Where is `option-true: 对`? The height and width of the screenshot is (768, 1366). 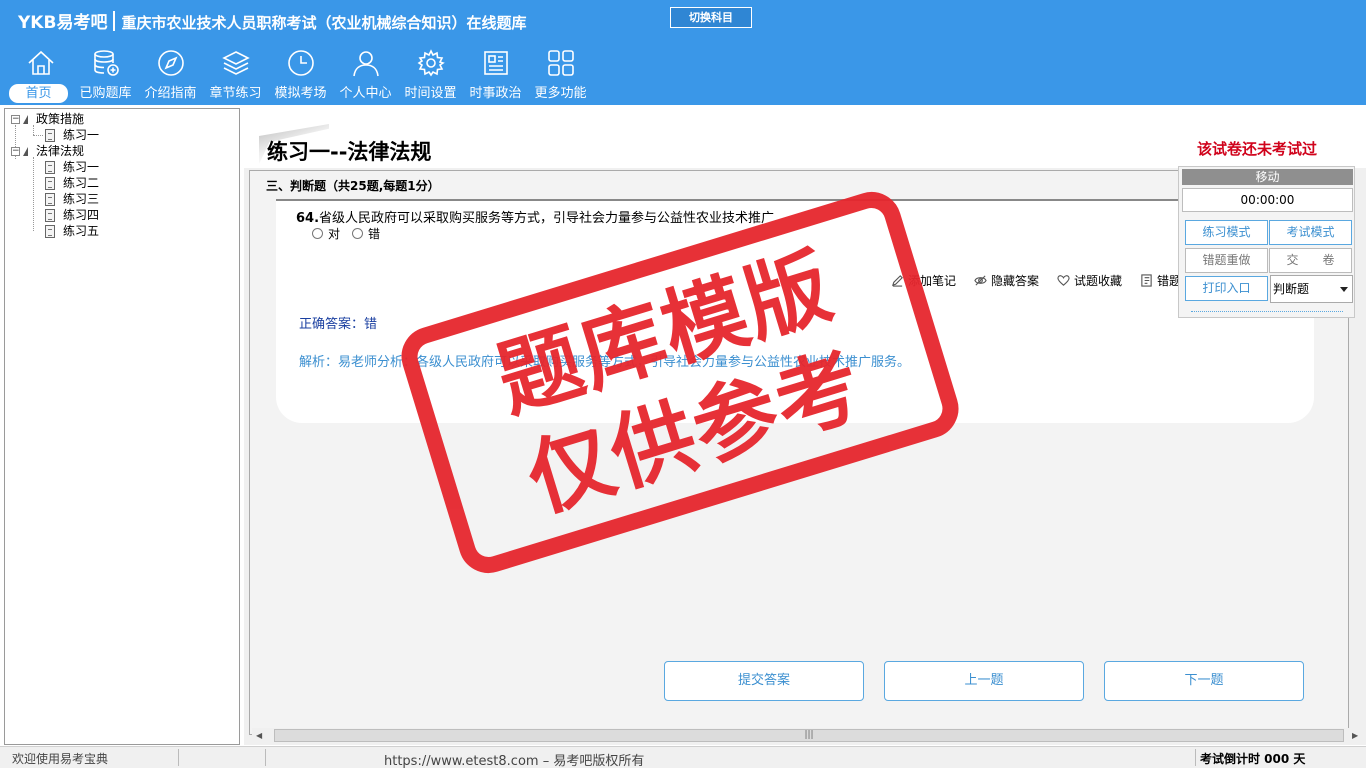
option-true: 对 is located at coordinates (326, 233).